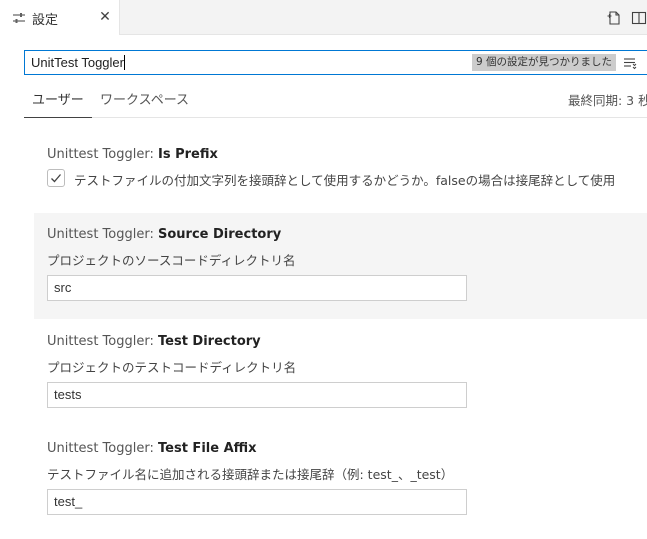  I want to click on setting-description: プロジェクトのテストコードディレクトリ名, so click(172, 367).